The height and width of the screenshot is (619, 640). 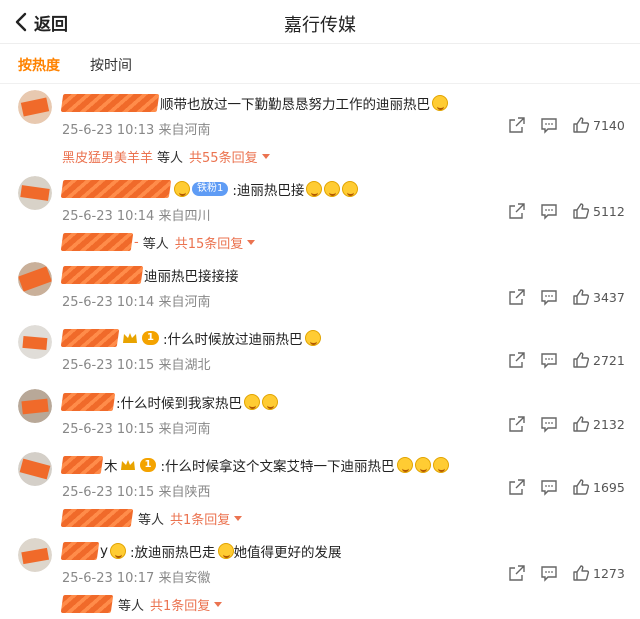 What do you see at coordinates (209, 189) in the screenshot?
I see `comment-text: 铁粉1 :迪丽热巴接` at bounding box center [209, 189].